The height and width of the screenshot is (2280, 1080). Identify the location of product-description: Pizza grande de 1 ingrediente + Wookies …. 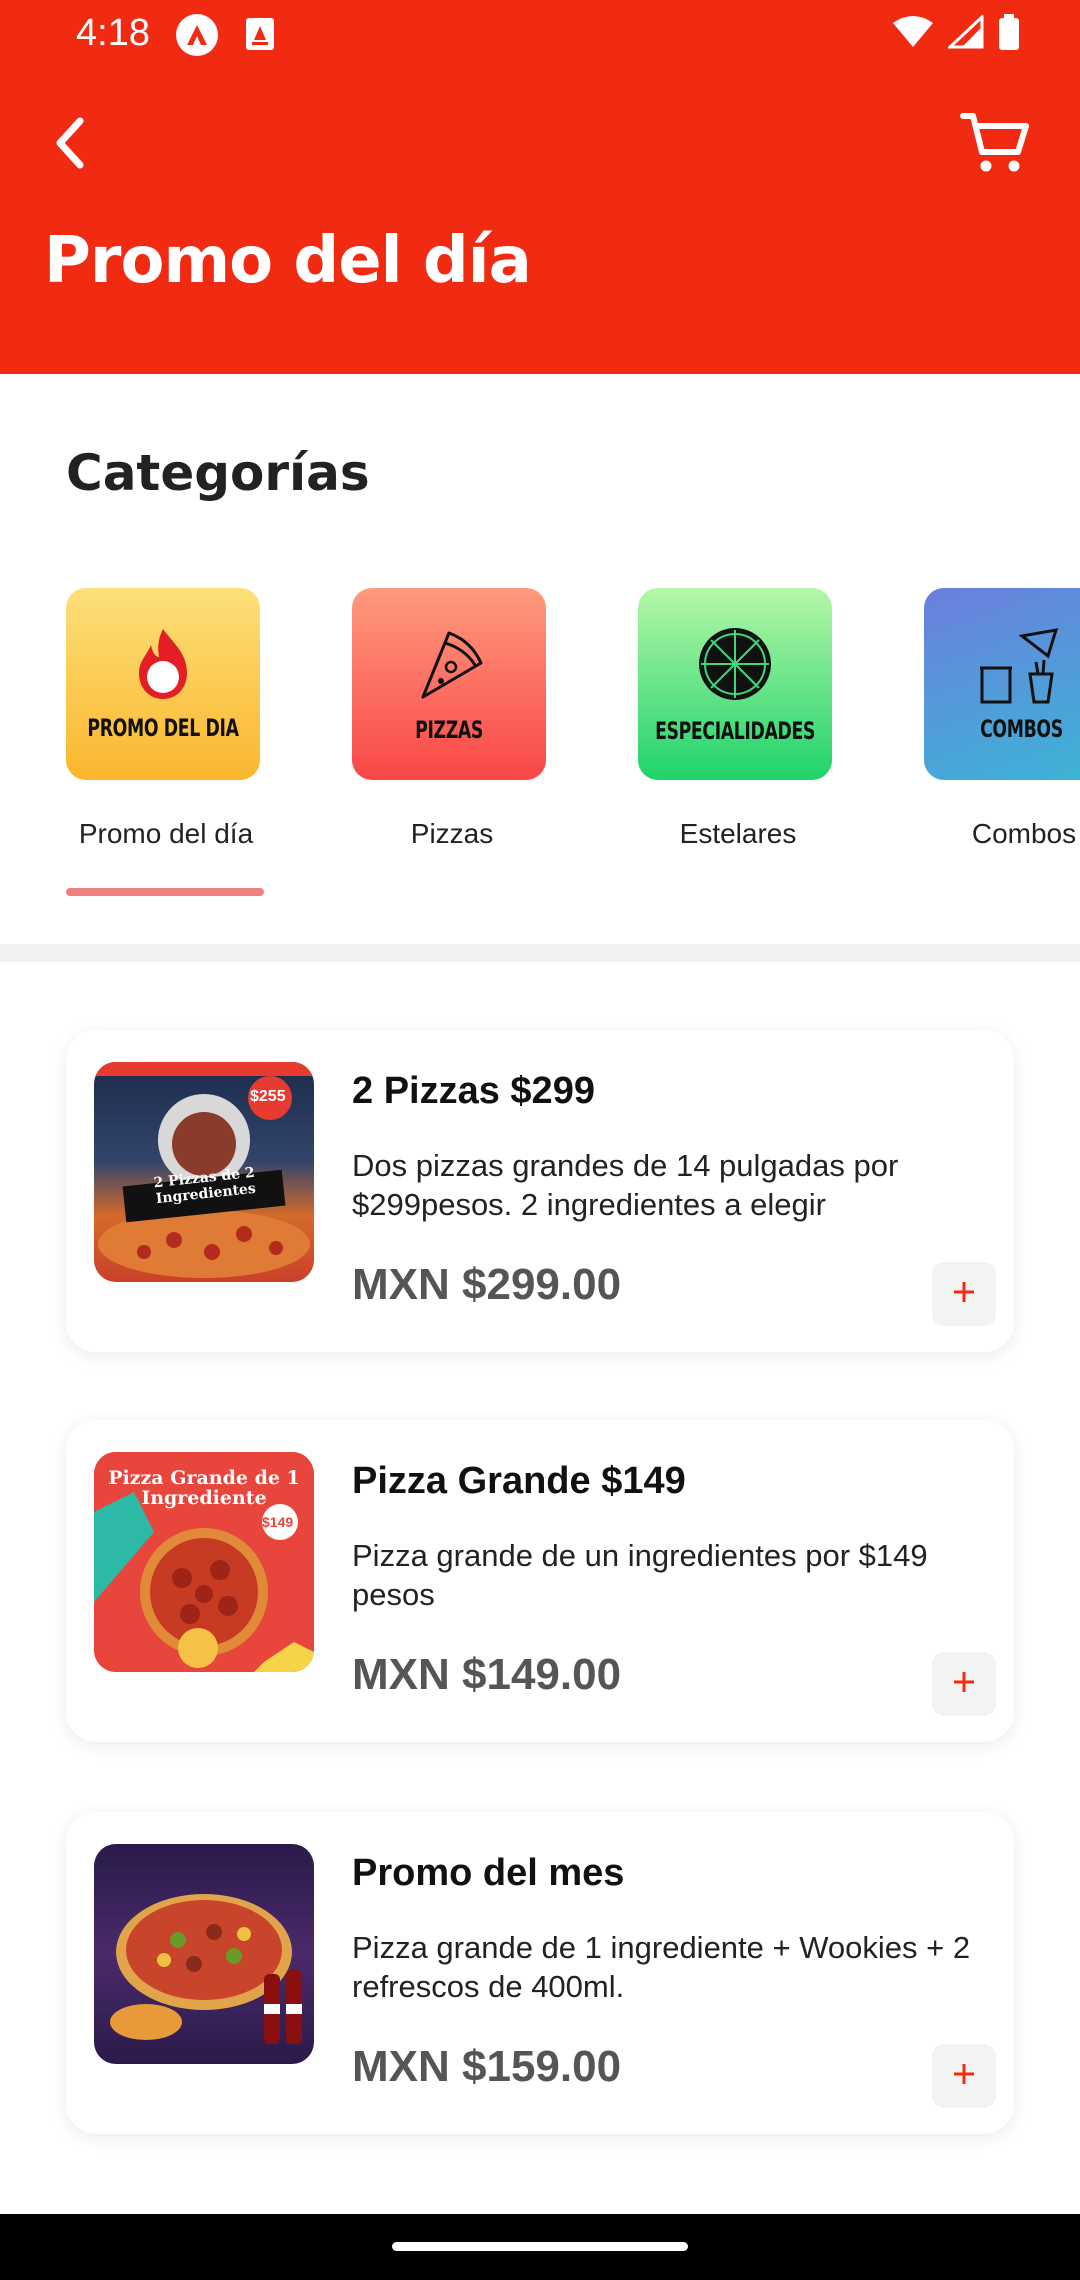
(661, 1967).